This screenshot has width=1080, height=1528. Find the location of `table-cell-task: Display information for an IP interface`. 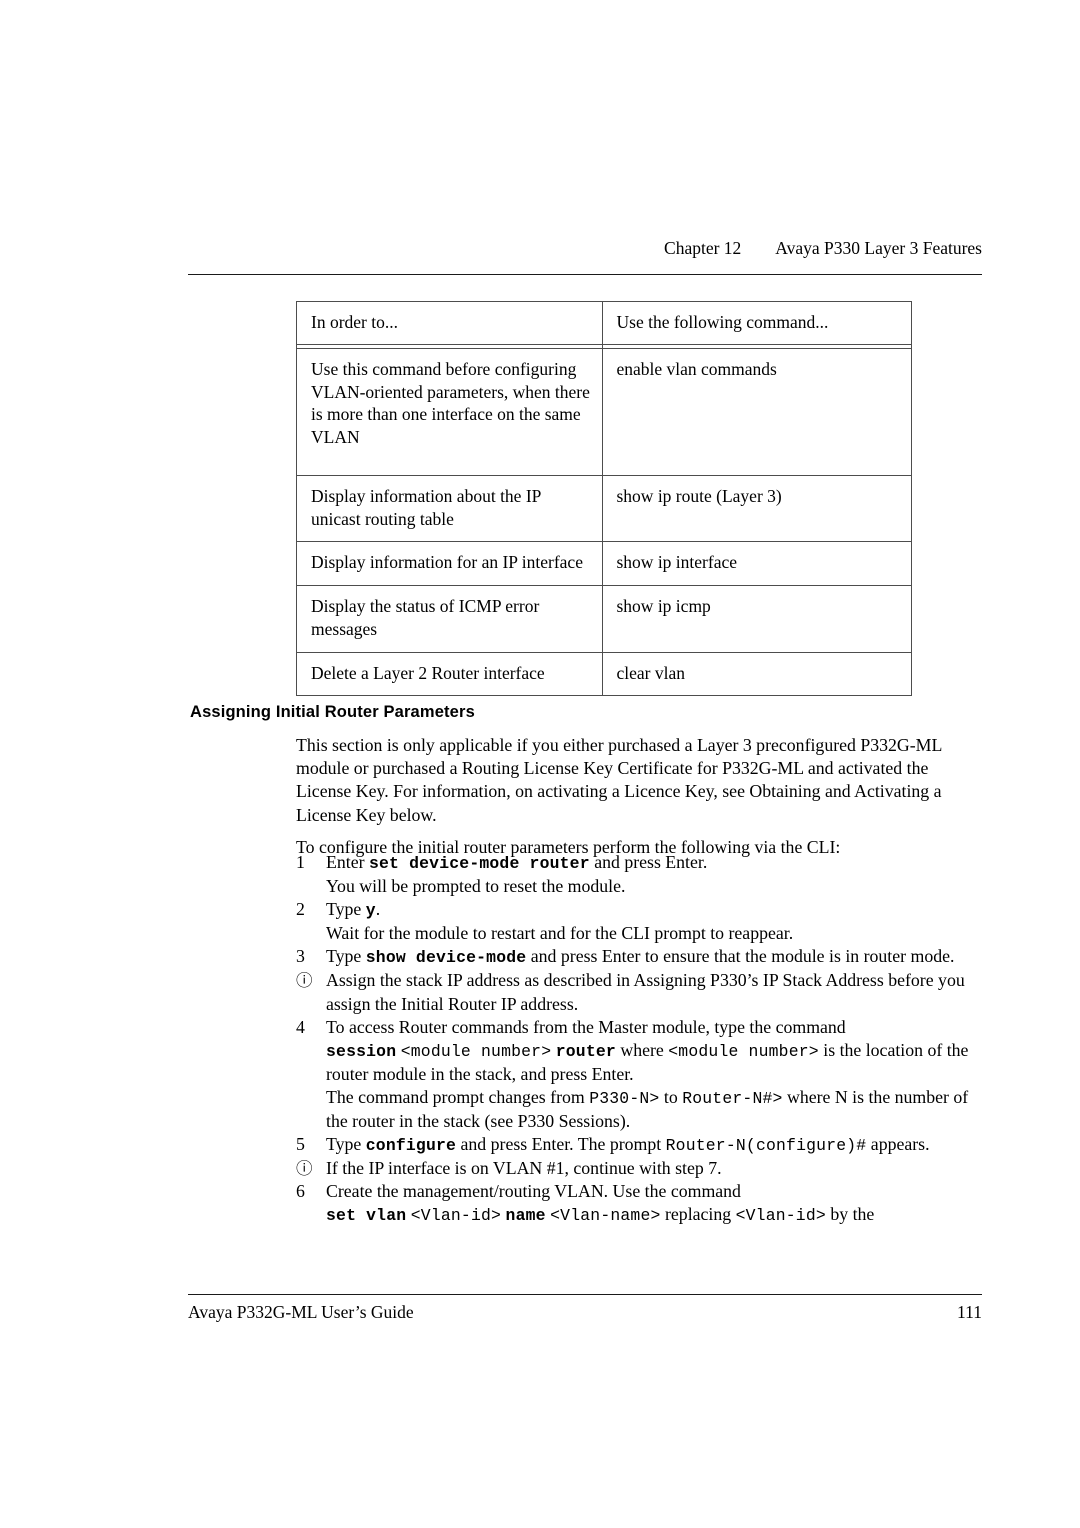

table-cell-task: Display information for an IP interface is located at coordinates (449, 563).